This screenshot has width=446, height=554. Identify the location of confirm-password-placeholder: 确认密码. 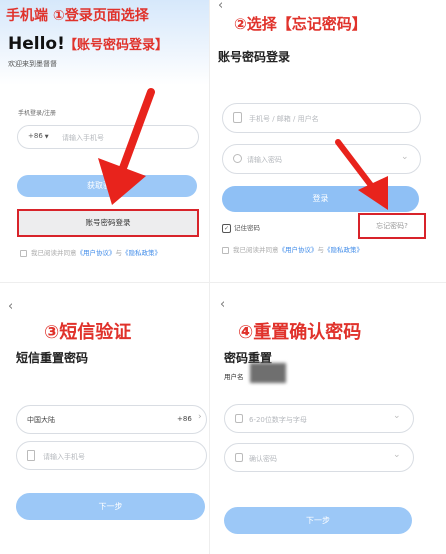
(263, 459).